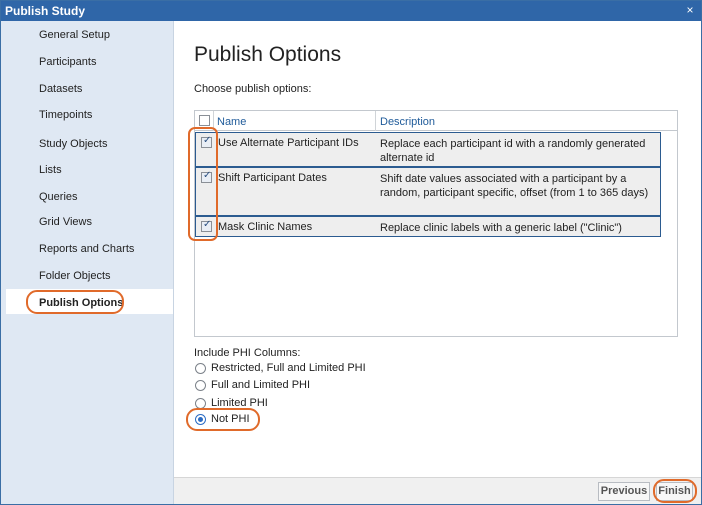 The width and height of the screenshot is (702, 505). I want to click on sidebar-item-reports-and-charts: Reports and Charts, so click(86, 249).